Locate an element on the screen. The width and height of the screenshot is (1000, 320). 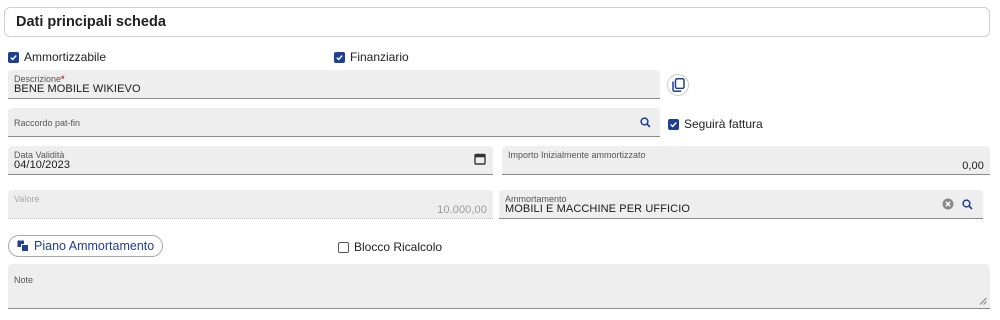
seguira-fattura-label: Seguirà fattura is located at coordinates (723, 124).